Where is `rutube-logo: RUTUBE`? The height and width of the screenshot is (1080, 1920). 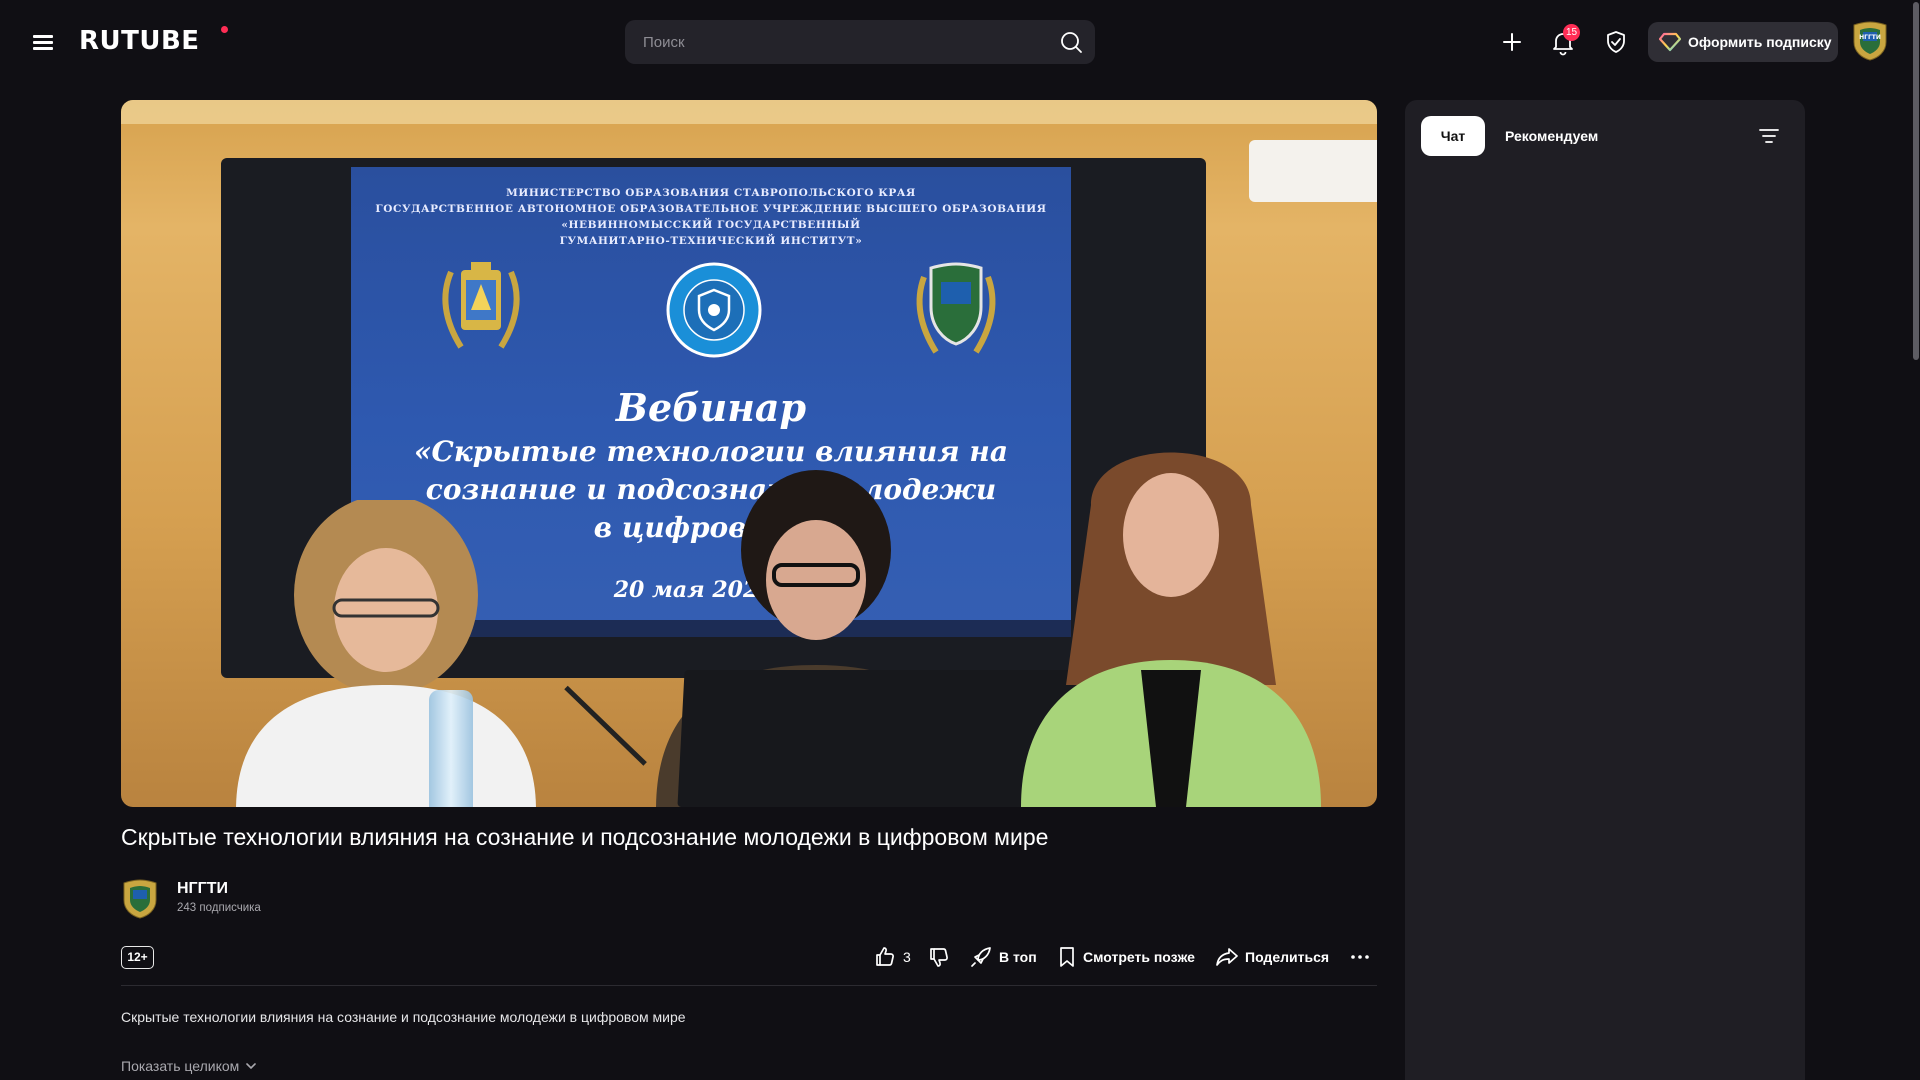
rutube-logo: RUTUBE is located at coordinates (139, 41).